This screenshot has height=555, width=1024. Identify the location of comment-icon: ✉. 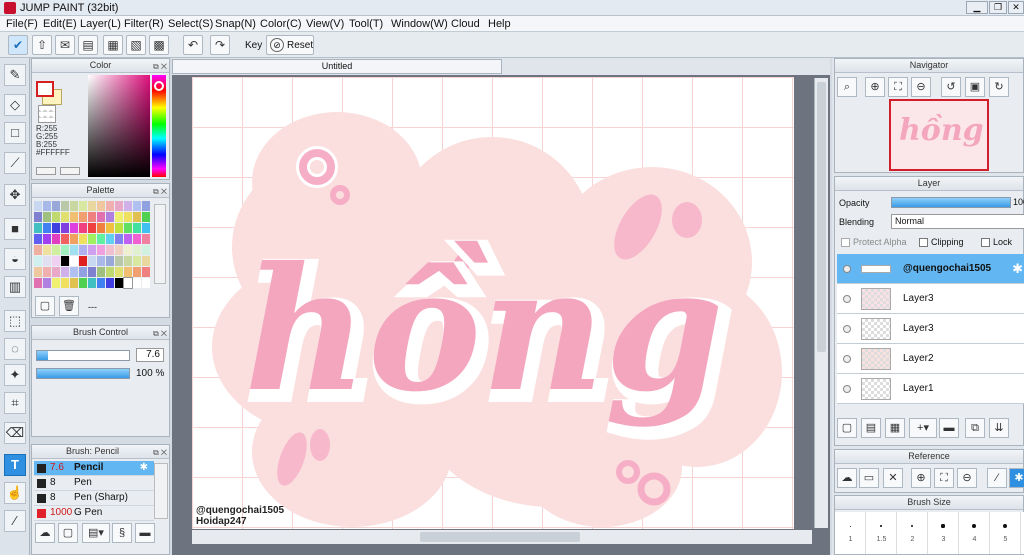
(65, 45).